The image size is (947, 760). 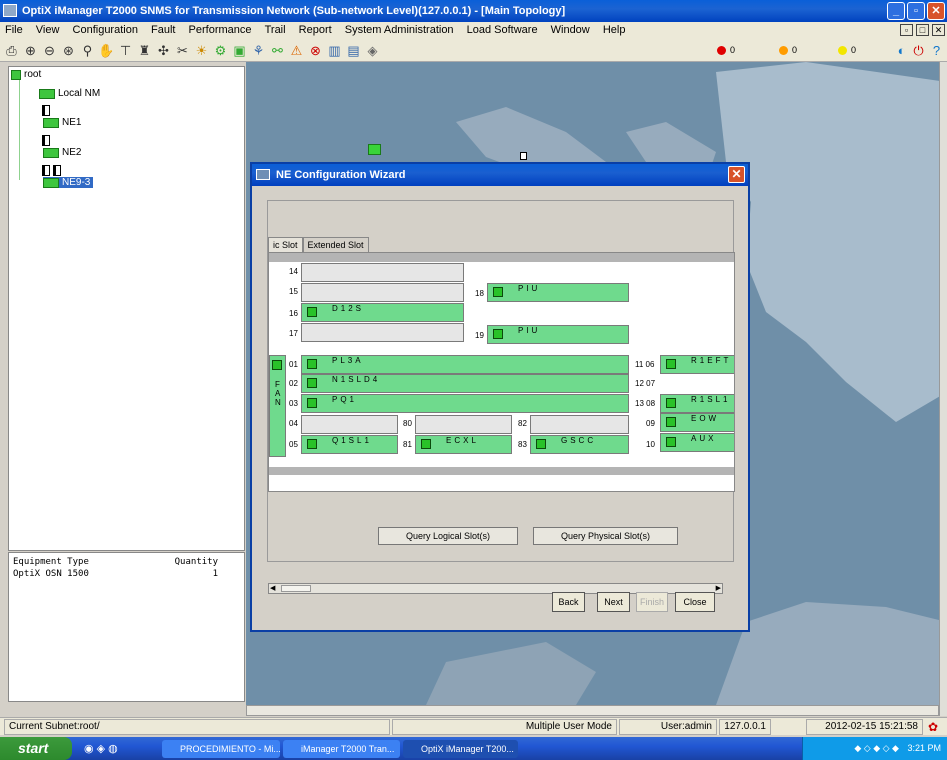 What do you see at coordinates (30, 50) in the screenshot?
I see `zoom-in-icon: ⊕` at bounding box center [30, 50].